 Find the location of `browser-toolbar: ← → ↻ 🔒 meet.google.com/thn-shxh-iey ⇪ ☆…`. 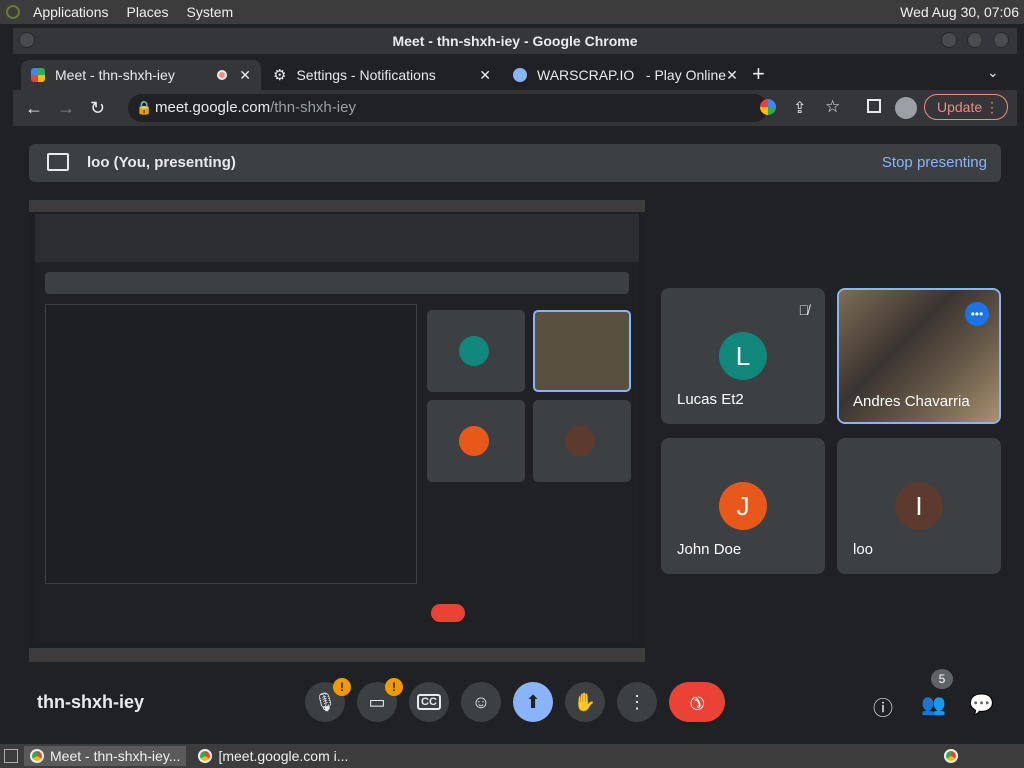

browser-toolbar: ← → ↻ 🔒 meet.google.com/thn-shxh-iey ⇪ ☆… is located at coordinates (515, 108).